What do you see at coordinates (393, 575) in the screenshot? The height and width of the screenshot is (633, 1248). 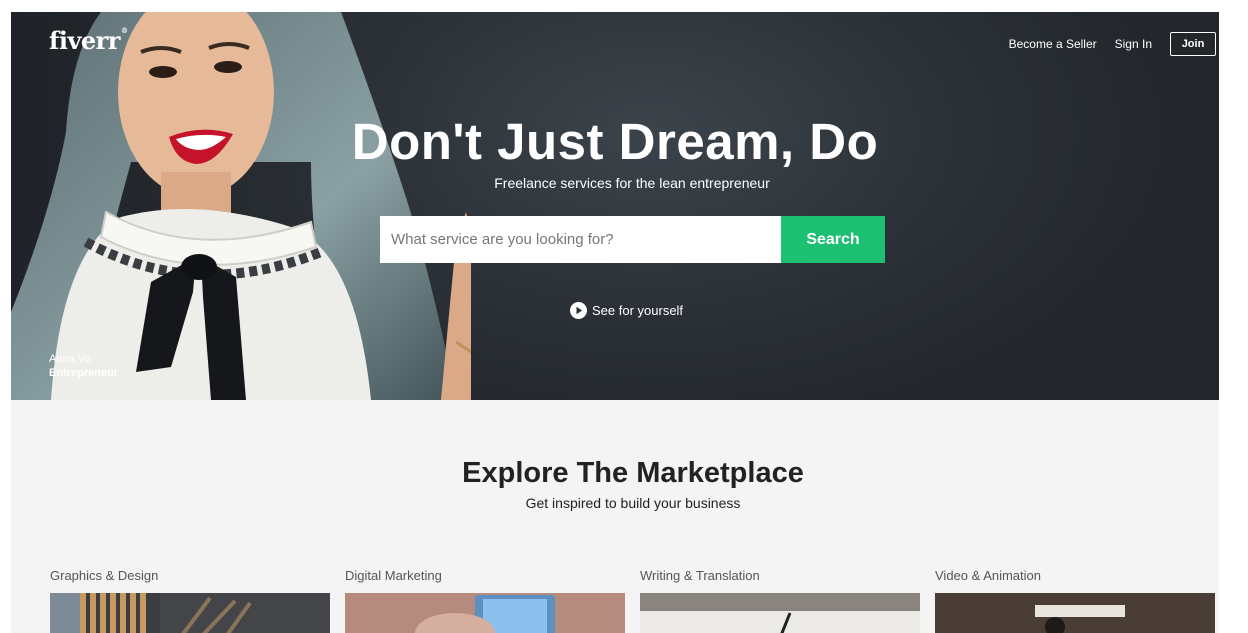 I see `category-label: Digital Marketing` at bounding box center [393, 575].